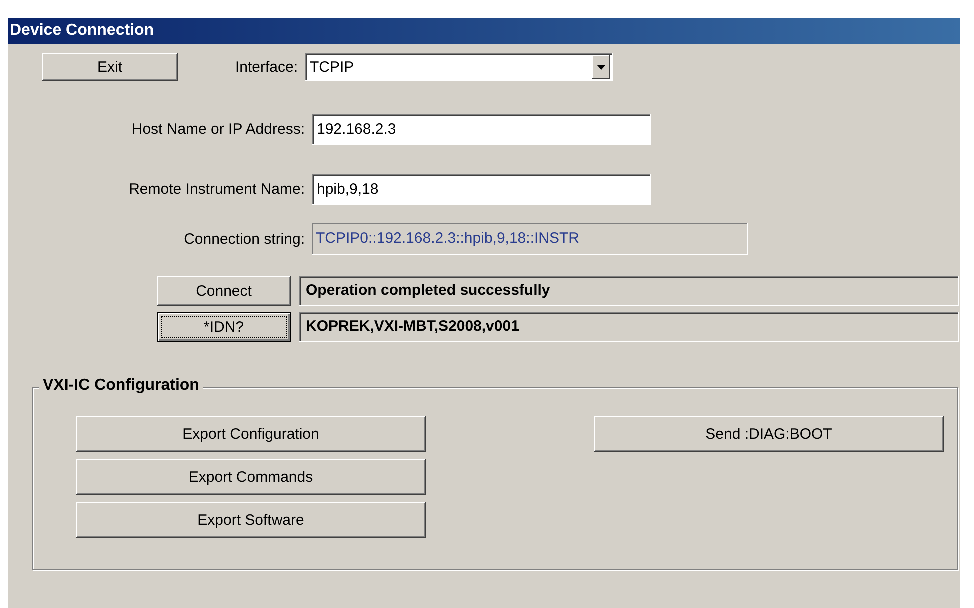  What do you see at coordinates (216, 189) in the screenshot?
I see `field-label: Remote Instrument Name:` at bounding box center [216, 189].